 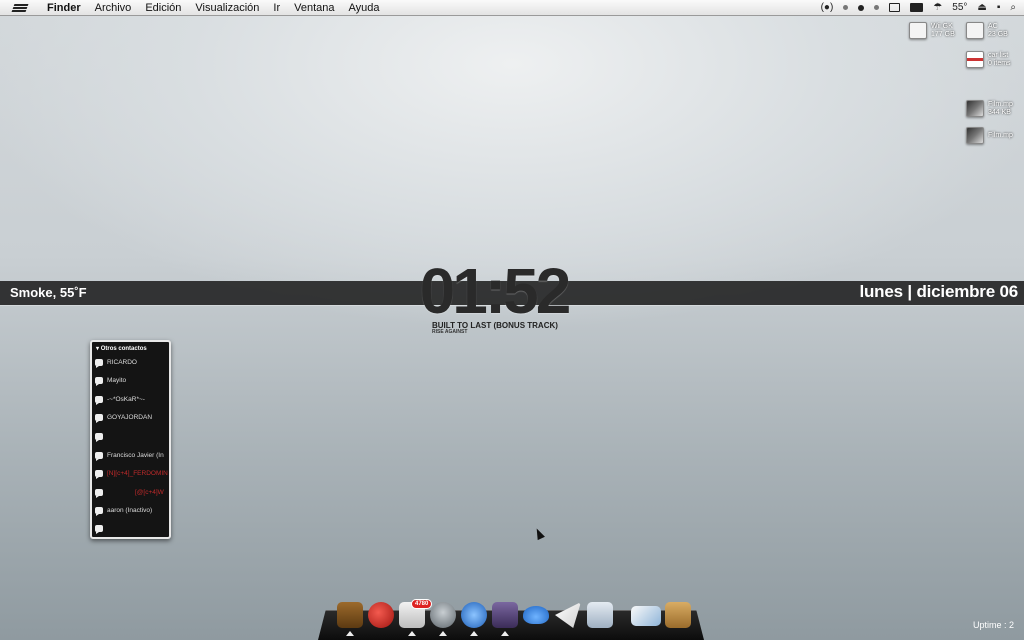 I want to click on desktop-icon-size: 344 KB, so click(x=999, y=112).